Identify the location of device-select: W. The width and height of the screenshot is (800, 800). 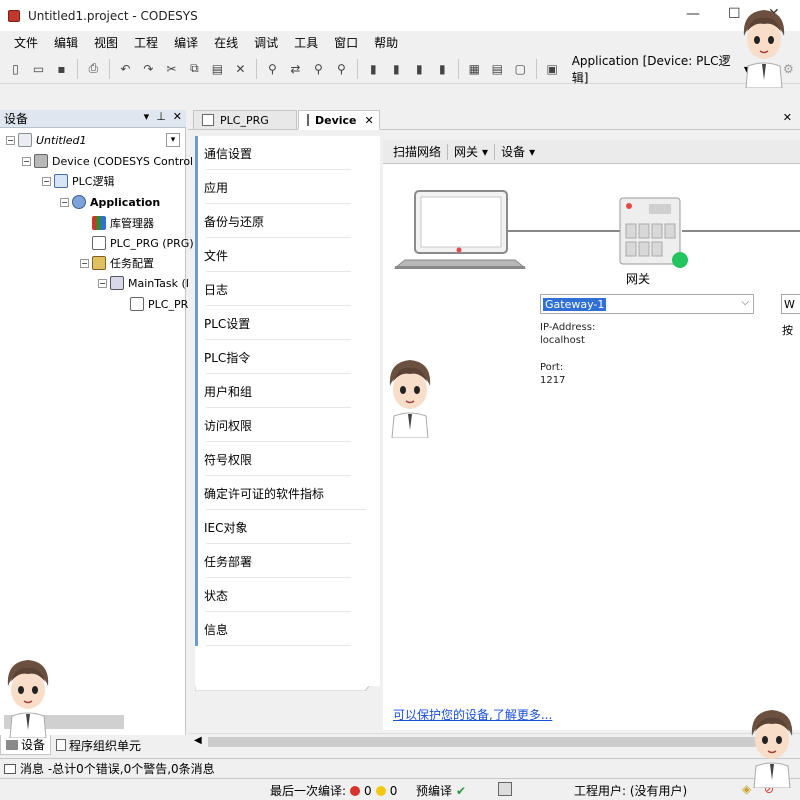
(790, 304).